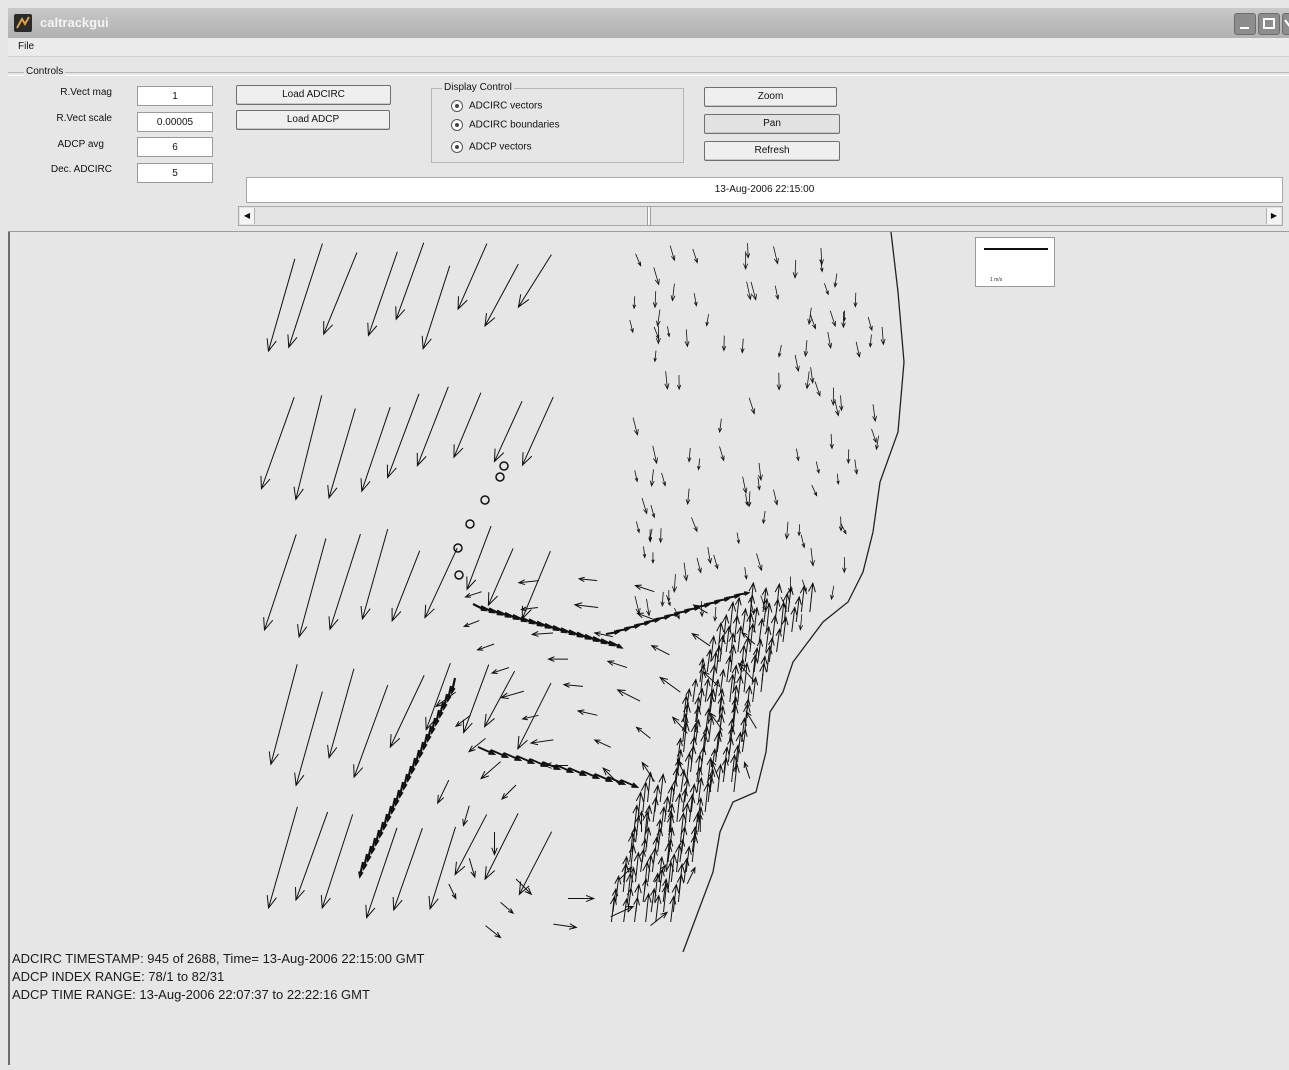 This screenshot has width=1289, height=1070. Describe the element at coordinates (648, 216) in the screenshot. I see `time-slider-thumb` at that location.